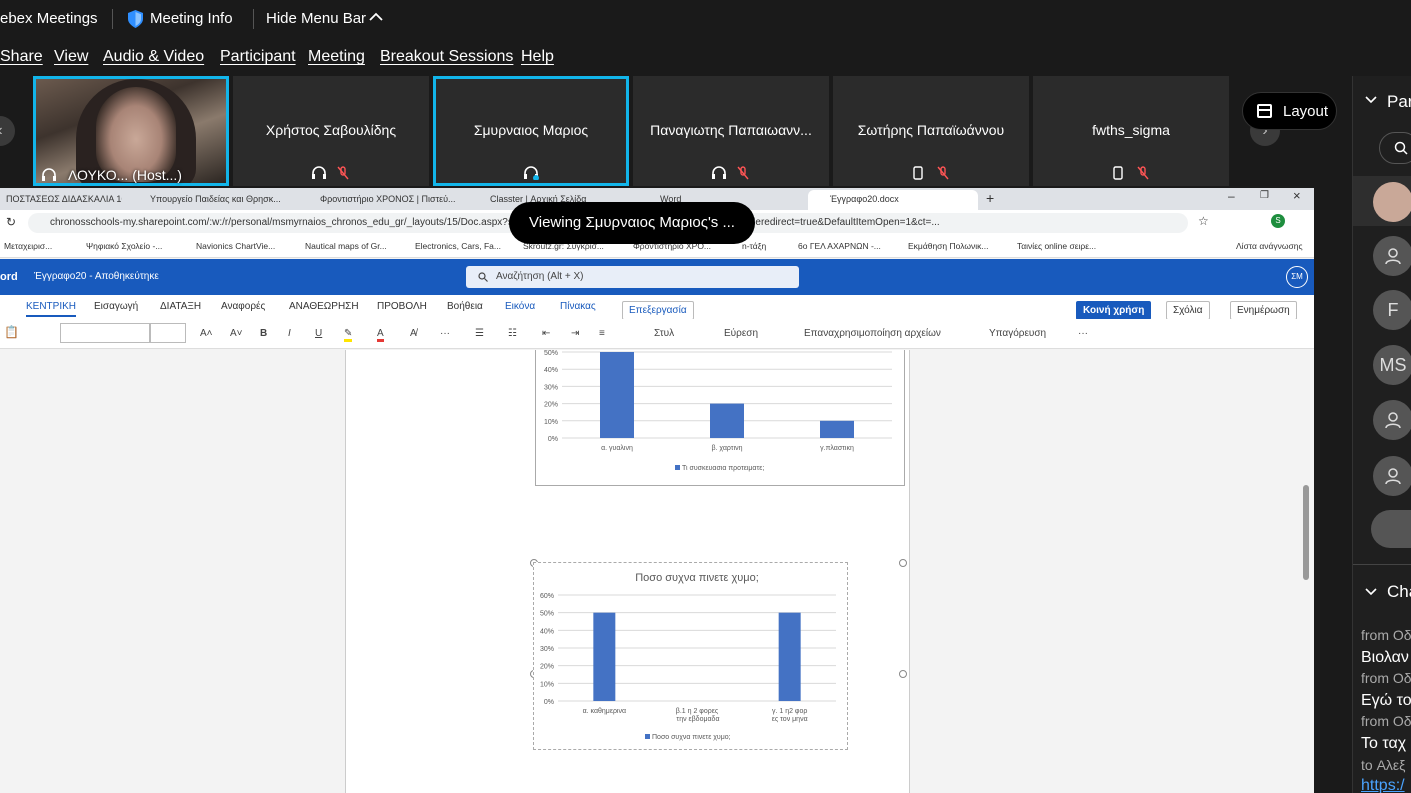 Image resolution: width=1411 pixels, height=793 pixels. I want to click on dictate-button: Υπαγόρευση, so click(1010, 333).